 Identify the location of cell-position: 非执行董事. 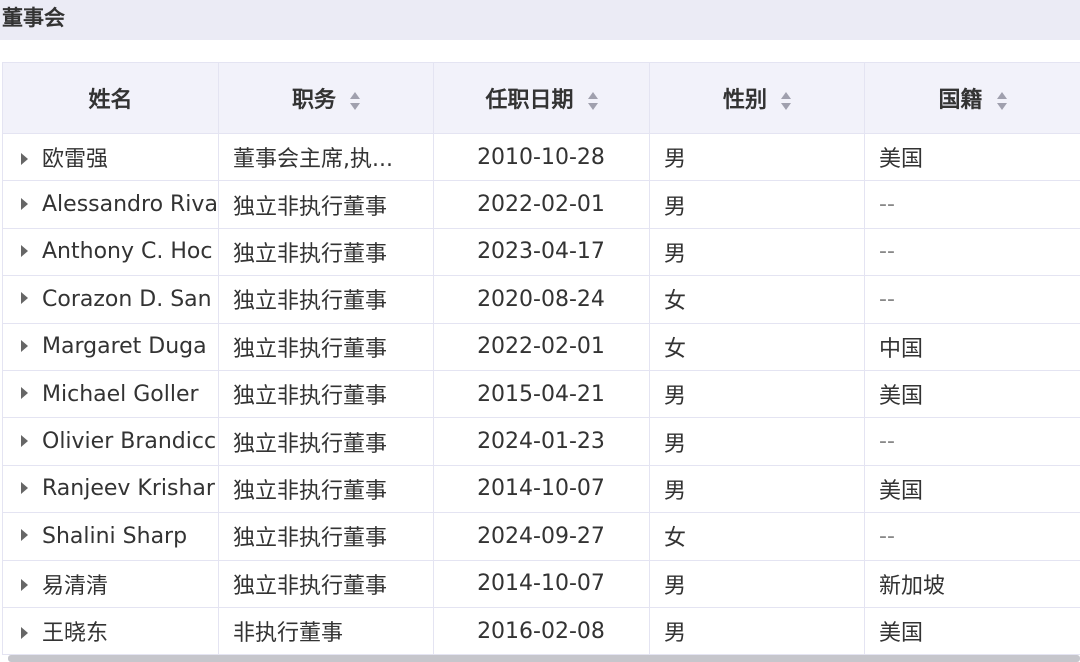
(326, 631).